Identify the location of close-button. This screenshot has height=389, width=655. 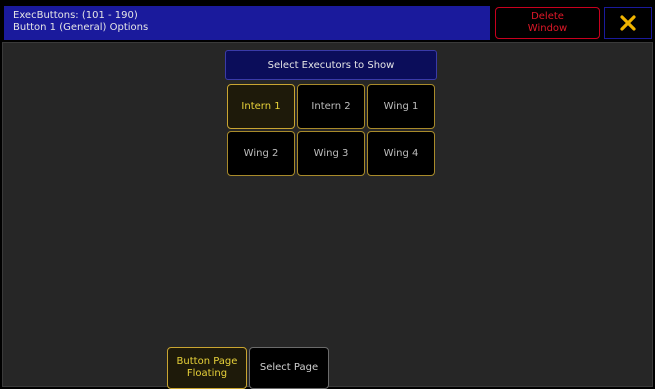
(628, 23).